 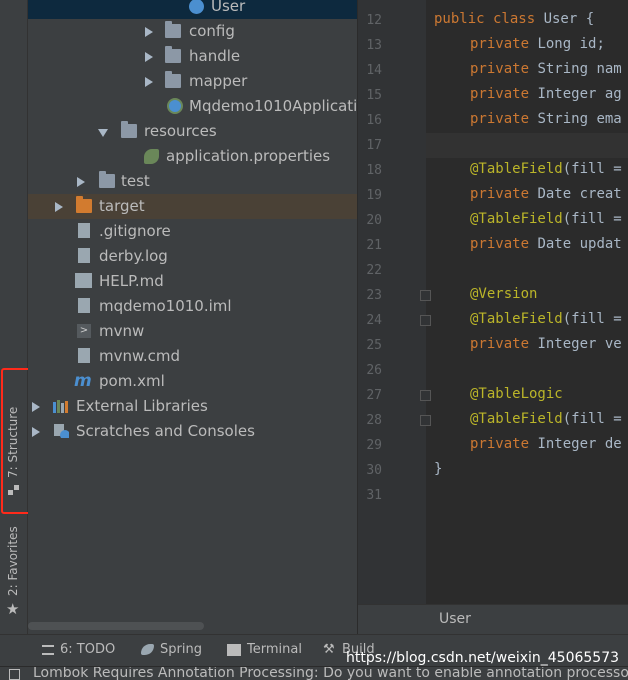 I want to click on tree-item-help-md: HELP.md, so click(x=192, y=281).